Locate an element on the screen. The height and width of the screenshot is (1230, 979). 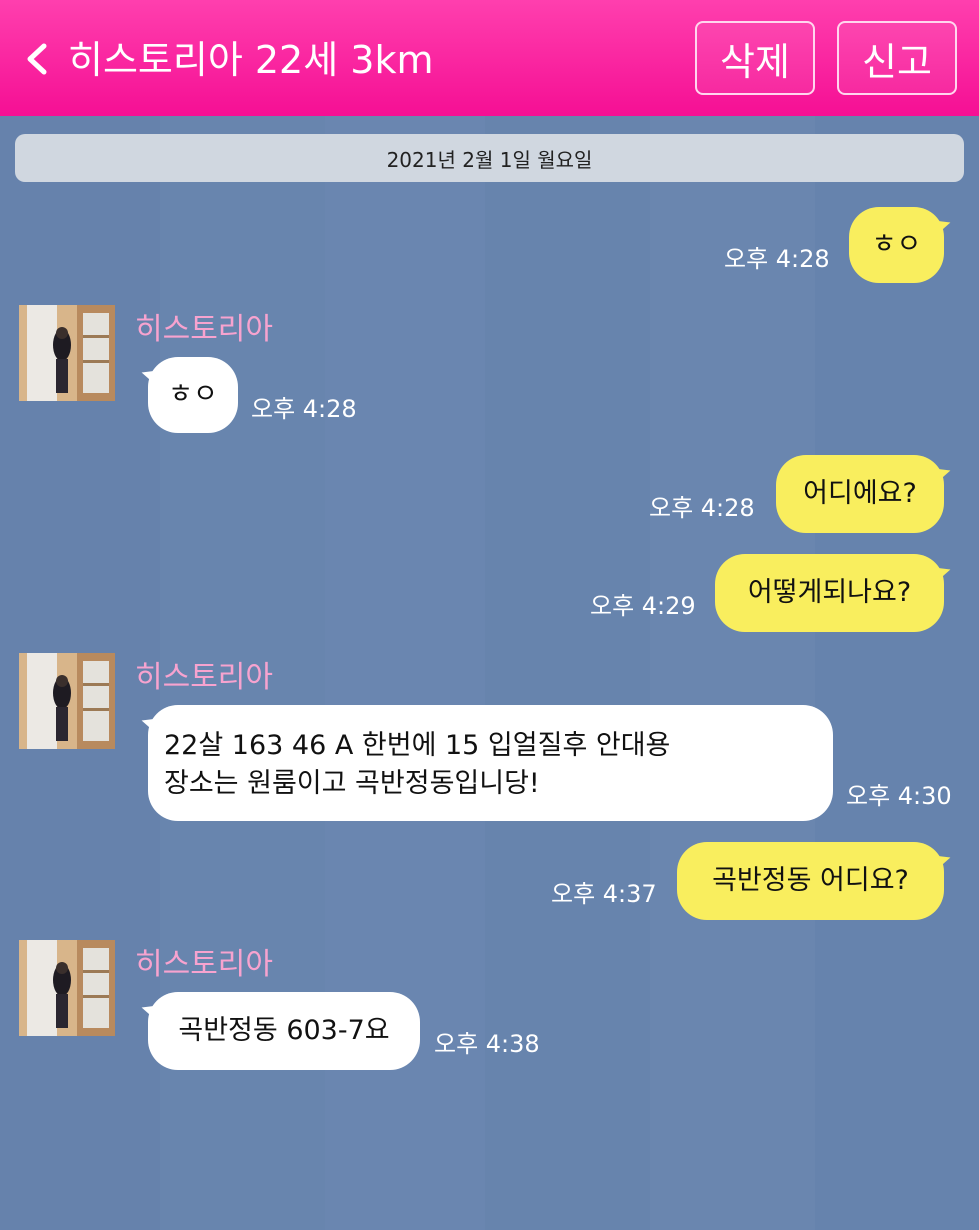
my-message-bubble: 어떻게되나요? is located at coordinates (829, 593).